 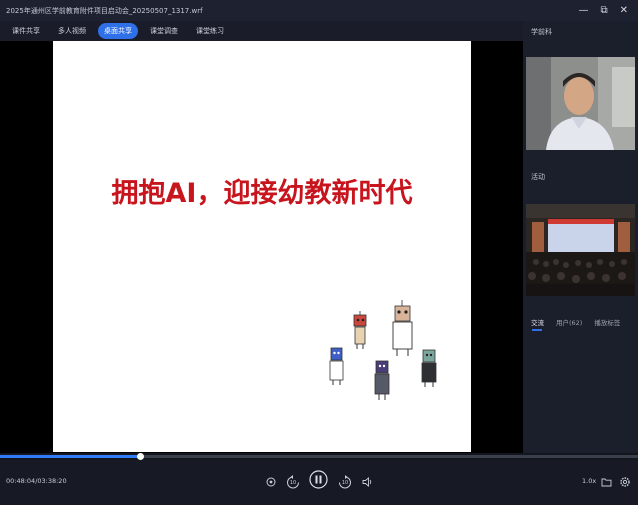 What do you see at coordinates (625, 482) in the screenshot?
I see `gear-icon` at bounding box center [625, 482].